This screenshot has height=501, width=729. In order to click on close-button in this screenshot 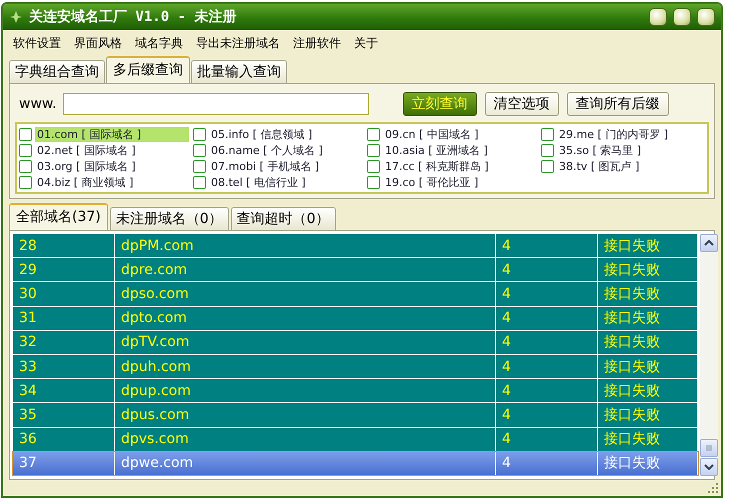, I will do `click(706, 17)`.